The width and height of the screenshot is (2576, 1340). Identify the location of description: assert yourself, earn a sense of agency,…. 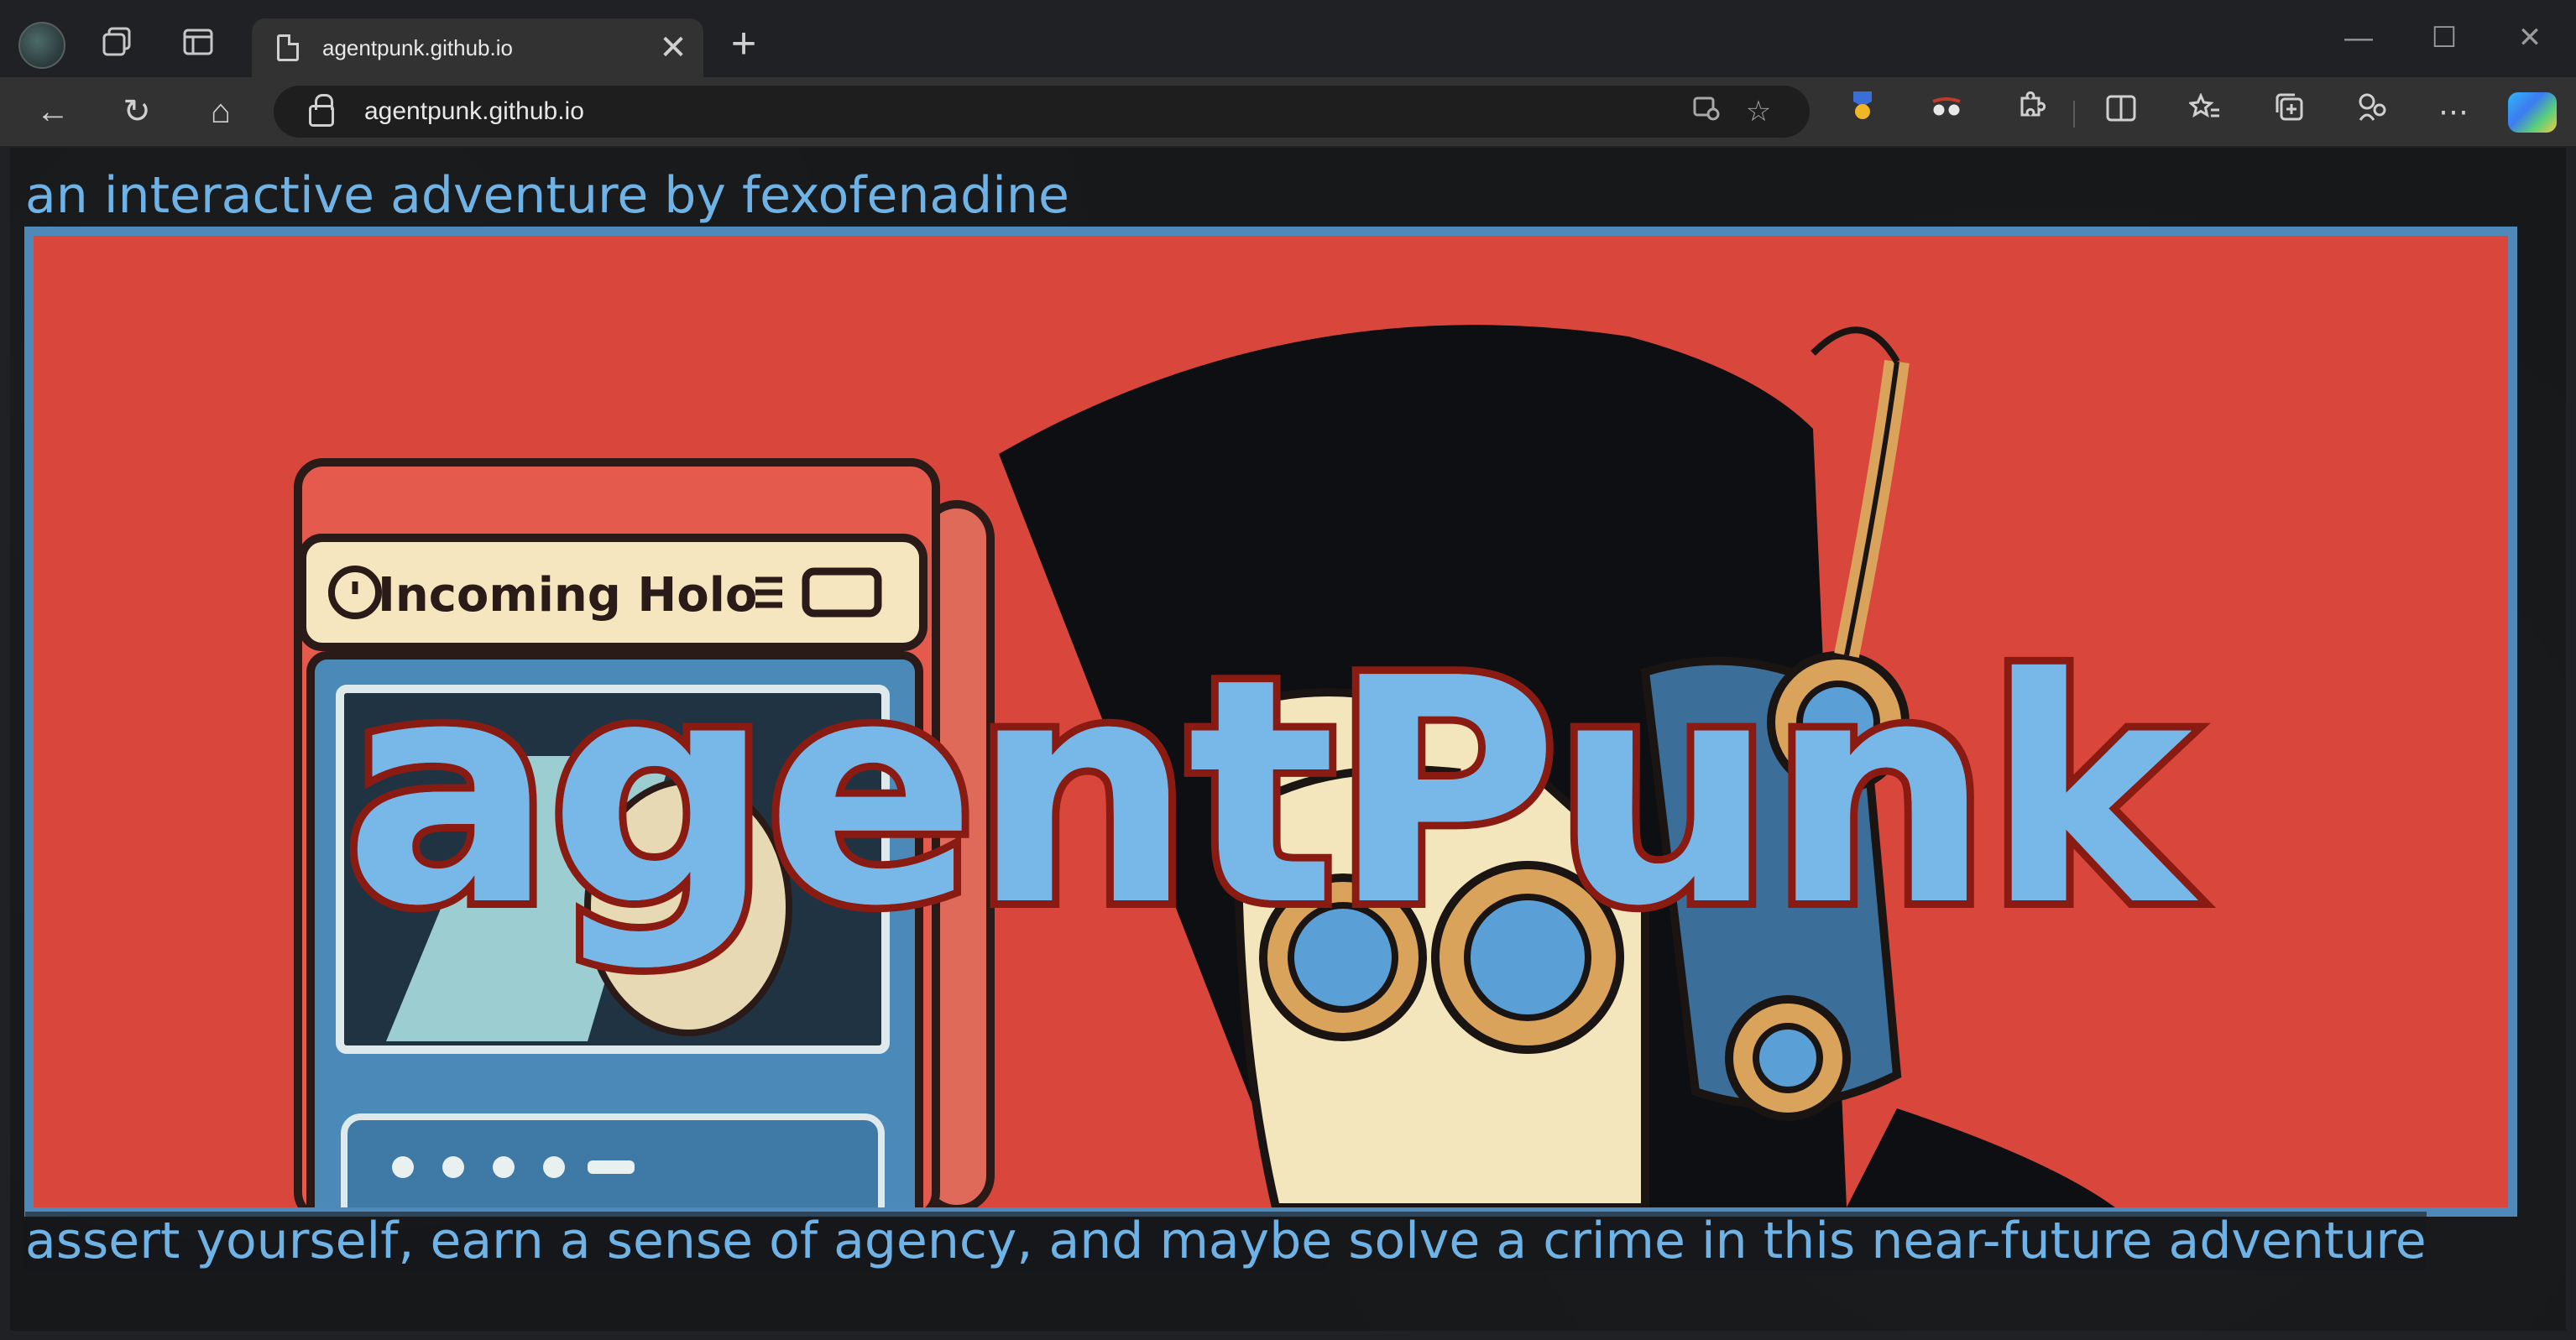
(1226, 1241).